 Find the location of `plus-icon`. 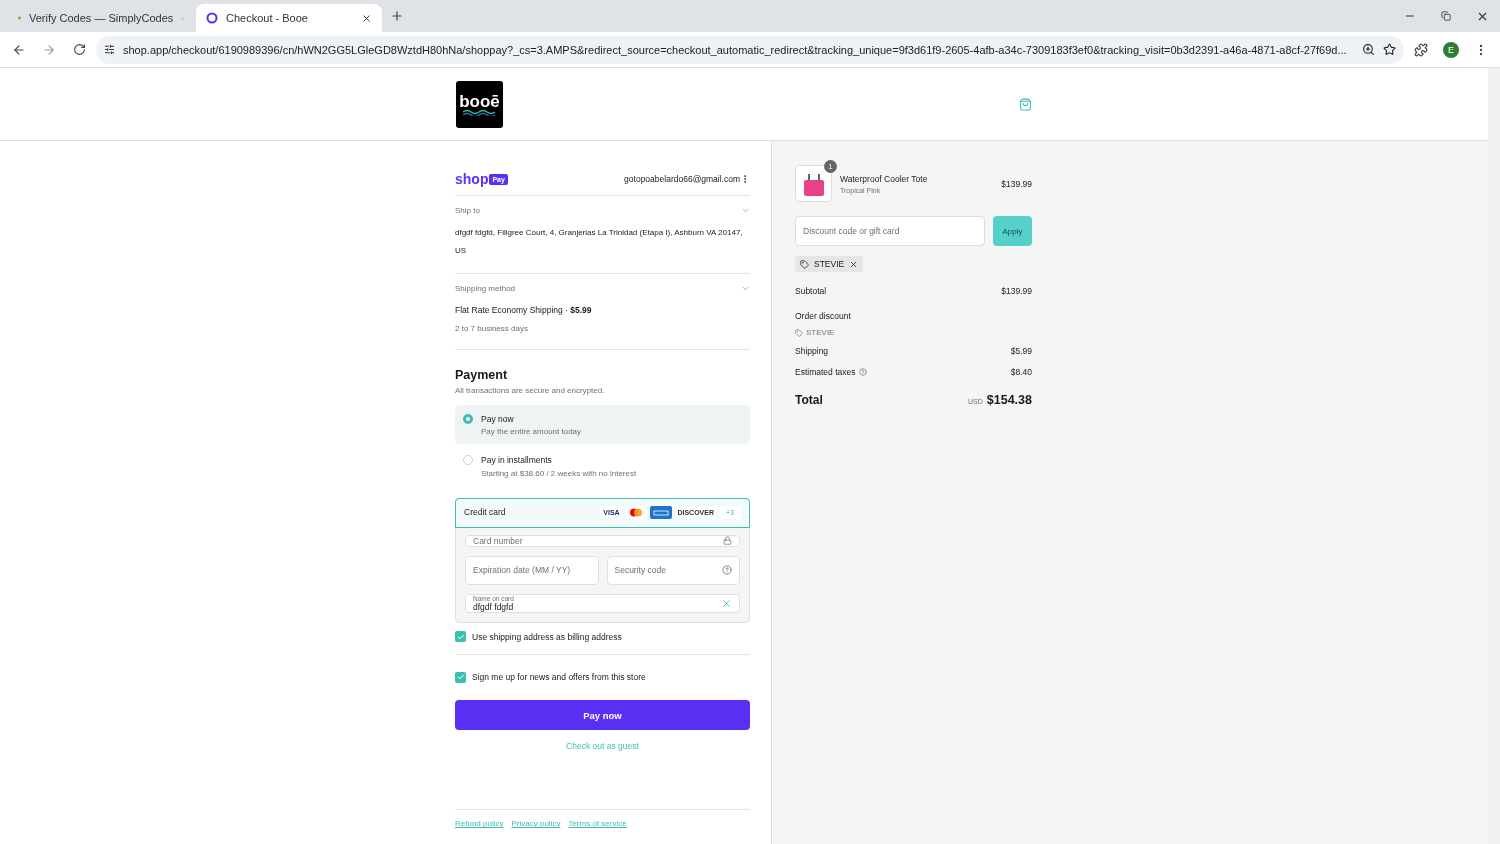

plus-icon is located at coordinates (397, 16).